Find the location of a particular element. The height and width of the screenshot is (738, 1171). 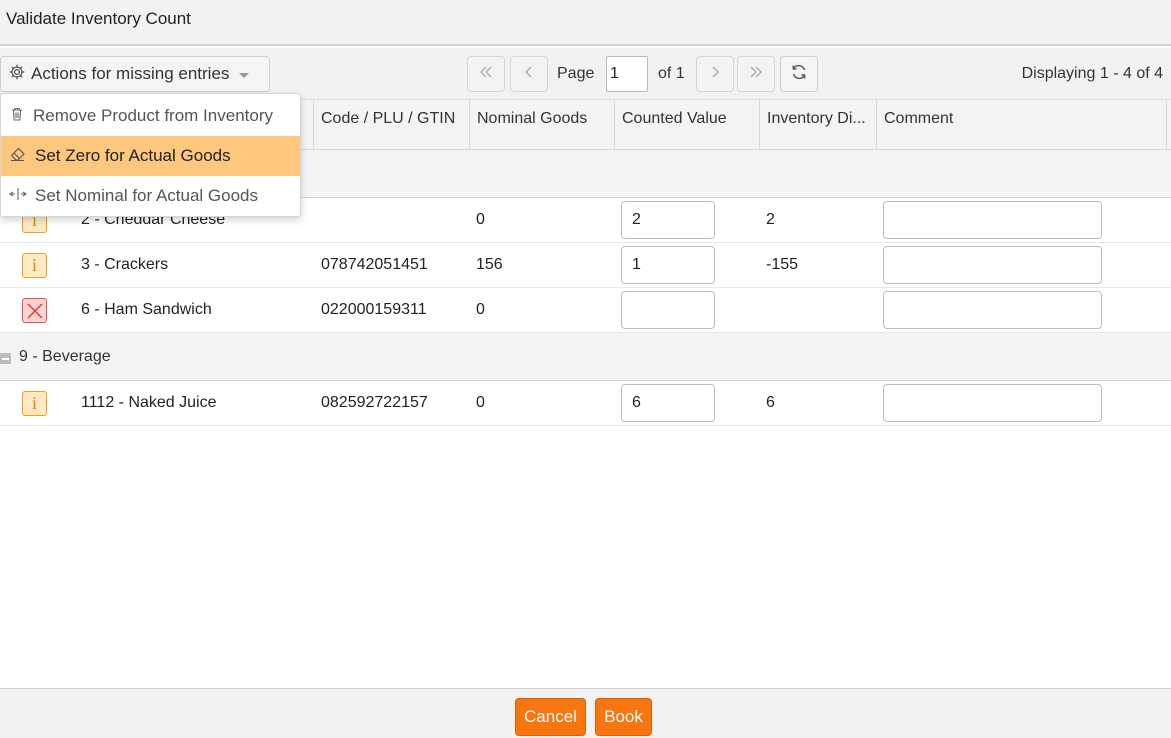

title-bar: Validate Inventory Count is located at coordinates (585, 23).